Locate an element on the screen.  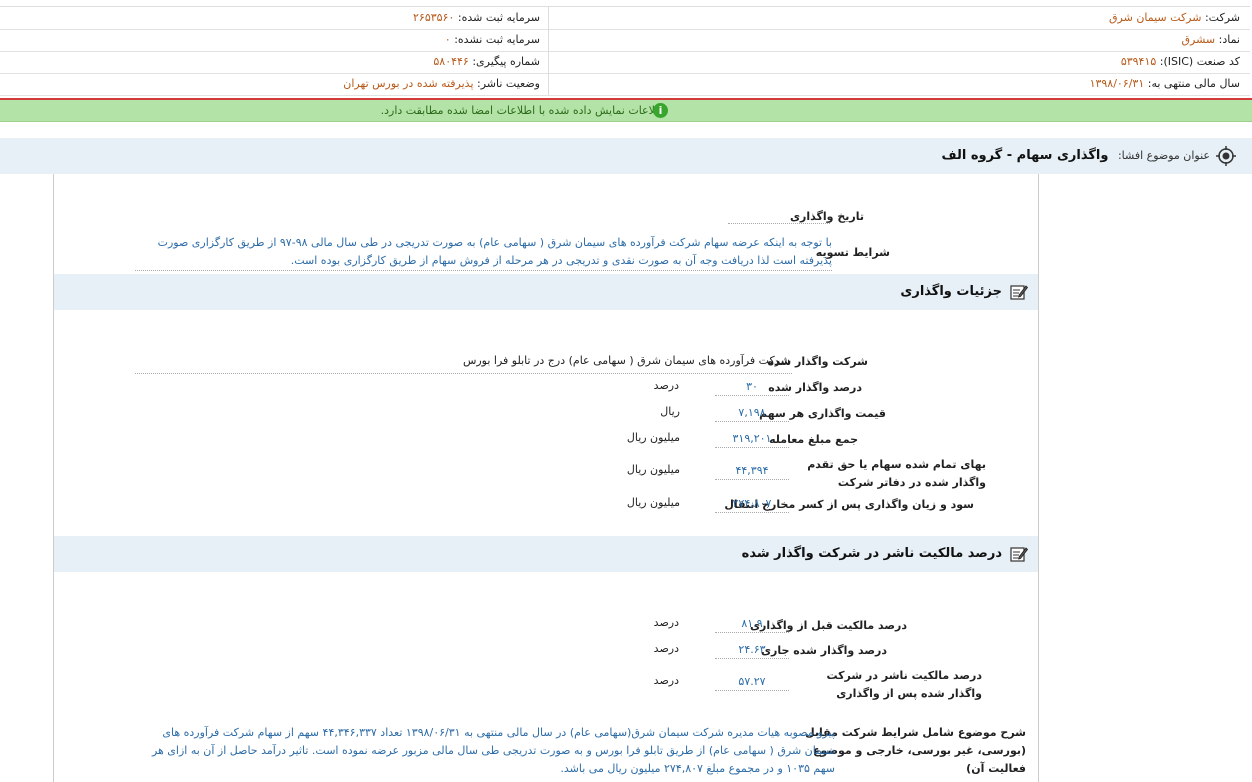
unreg-capital-cell: سرمایه ثبت نشده: ۰ is located at coordinates (492, 40).